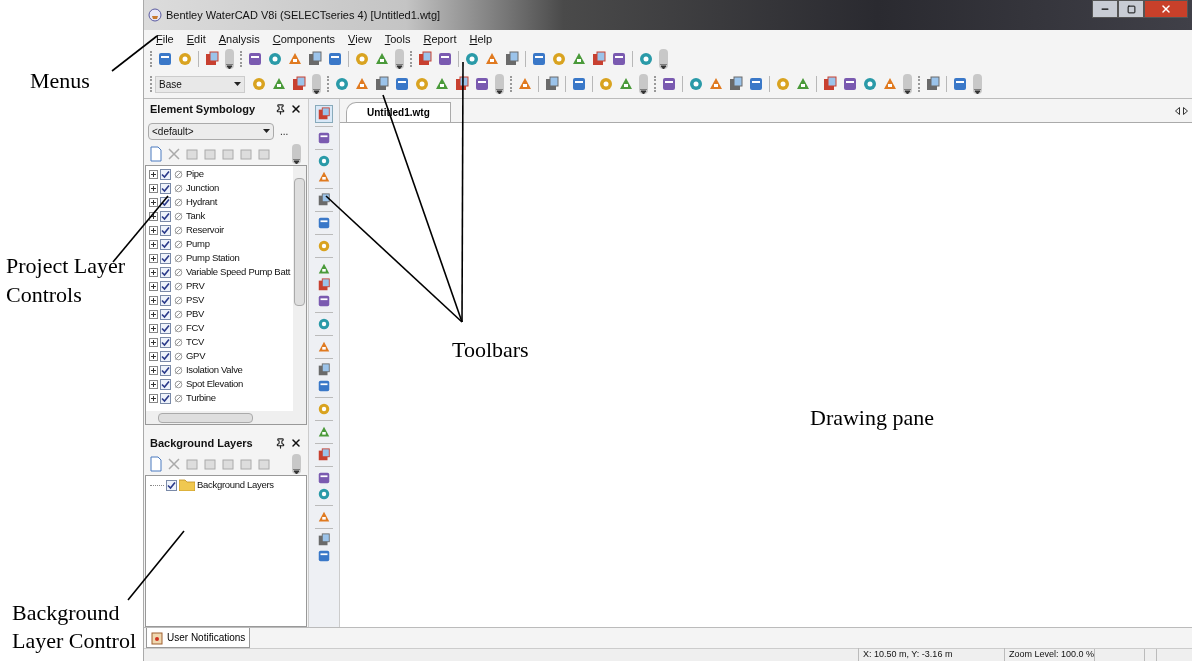 Image resolution: width=1192 pixels, height=661 pixels. I want to click on horizontal-scrollbar, so click(226, 417).